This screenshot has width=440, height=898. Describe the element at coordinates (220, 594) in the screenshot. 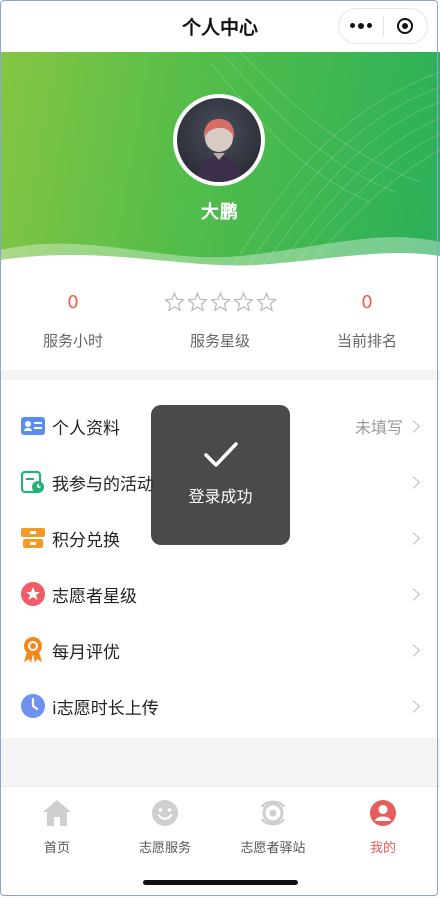

I see `menu-item-volunteer-rating: 志愿者星级` at that location.